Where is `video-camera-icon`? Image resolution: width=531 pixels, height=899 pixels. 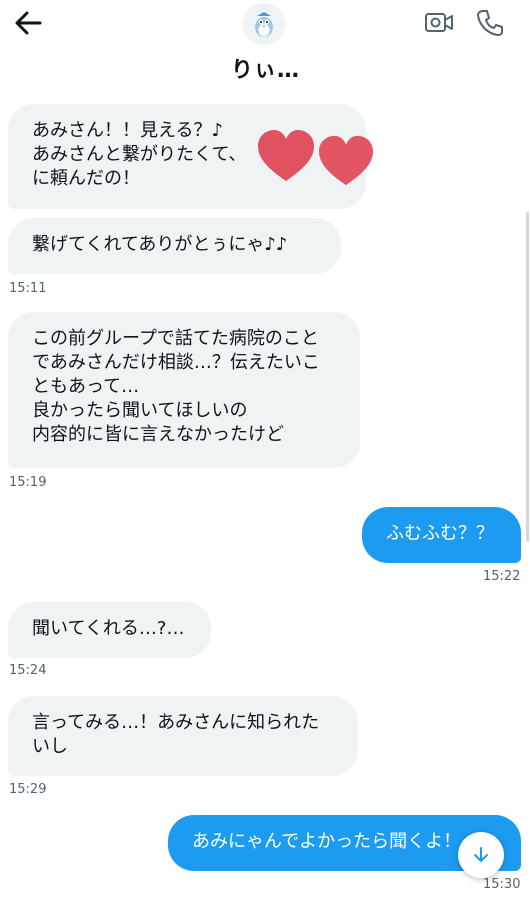
video-camera-icon is located at coordinates (439, 22).